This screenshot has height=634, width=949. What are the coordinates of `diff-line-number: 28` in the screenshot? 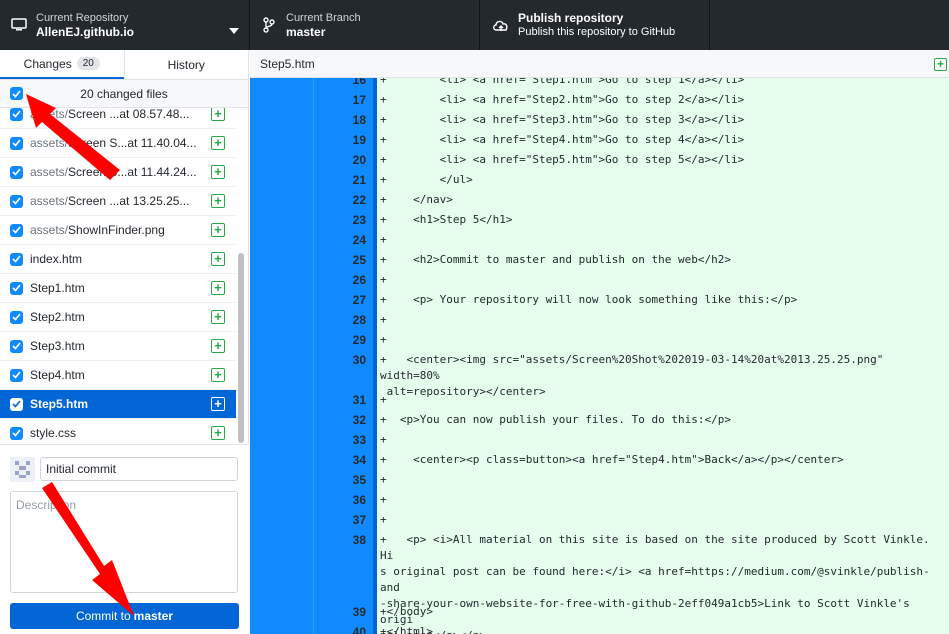 It's located at (359, 320).